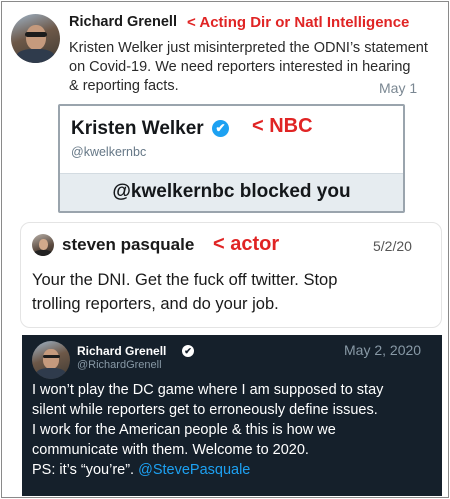  What do you see at coordinates (282, 126) in the screenshot?
I see `welker-annotation: < NBC` at bounding box center [282, 126].